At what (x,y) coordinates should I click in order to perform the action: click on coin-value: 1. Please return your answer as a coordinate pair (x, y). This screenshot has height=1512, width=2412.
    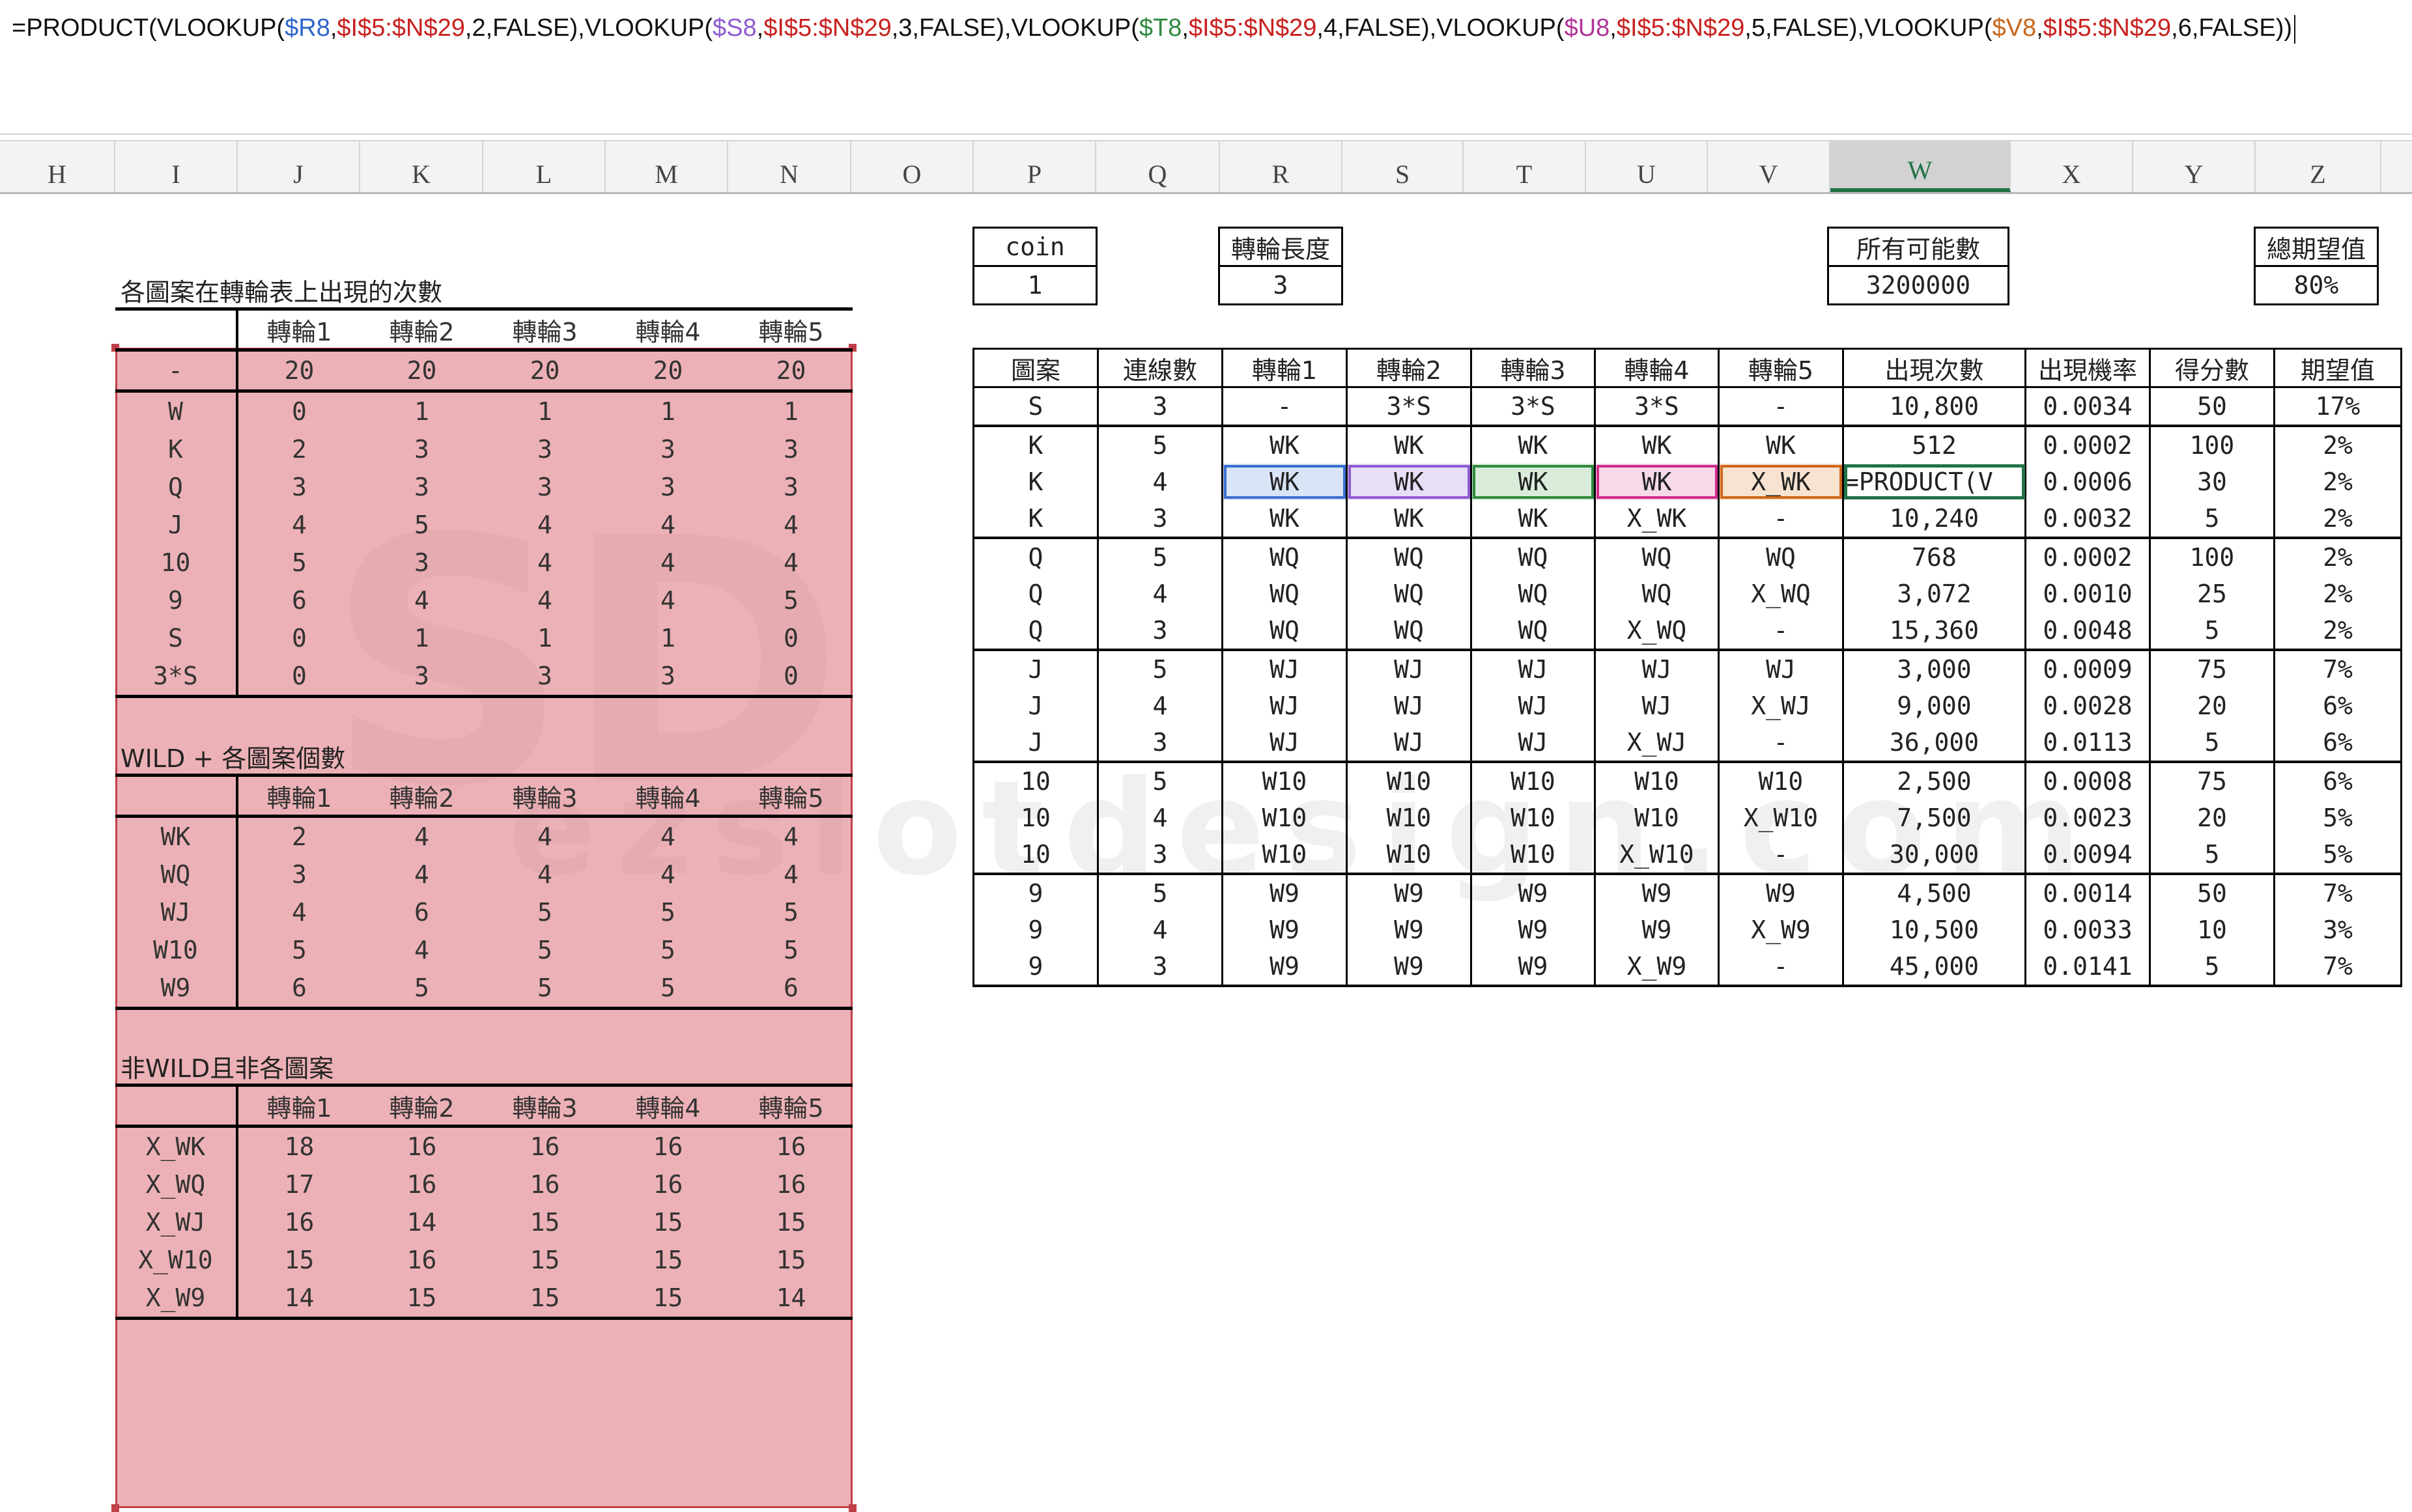
    Looking at the image, I should click on (1035, 285).